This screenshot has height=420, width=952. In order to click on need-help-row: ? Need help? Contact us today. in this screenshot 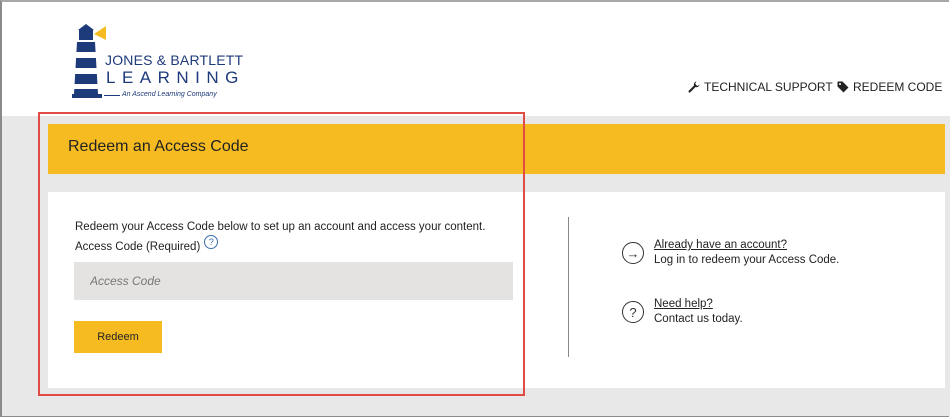, I will do `click(682, 312)`.